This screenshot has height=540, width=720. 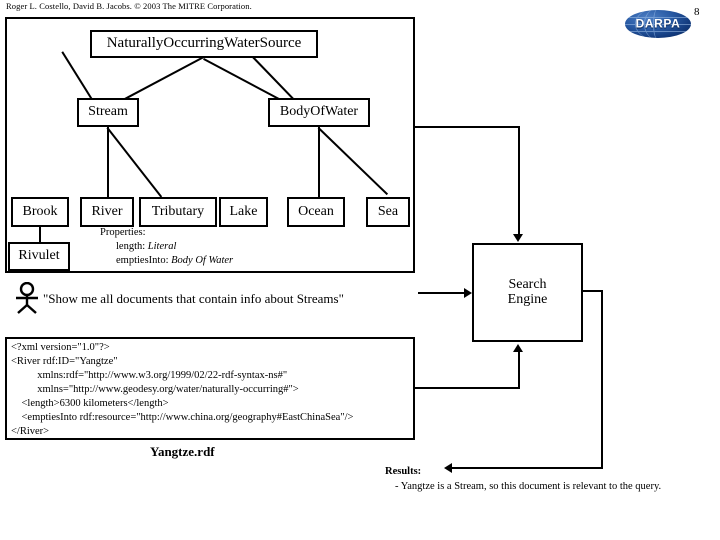 What do you see at coordinates (30, 431) in the screenshot?
I see `xml-line: </River>` at bounding box center [30, 431].